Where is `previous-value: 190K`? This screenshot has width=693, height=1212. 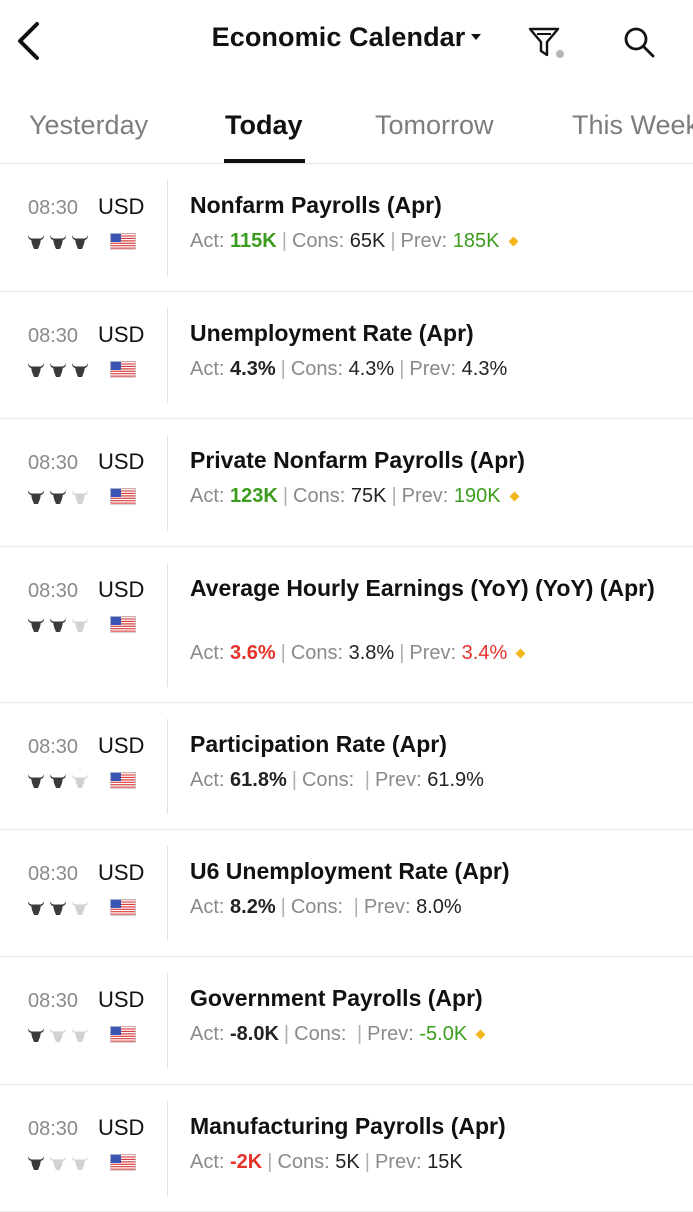
previous-value: 190K is located at coordinates (477, 496).